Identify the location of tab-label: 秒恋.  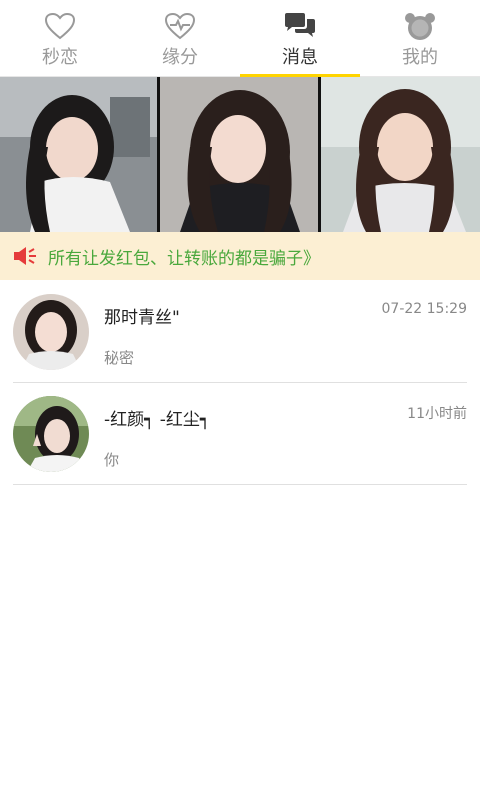
(60, 57).